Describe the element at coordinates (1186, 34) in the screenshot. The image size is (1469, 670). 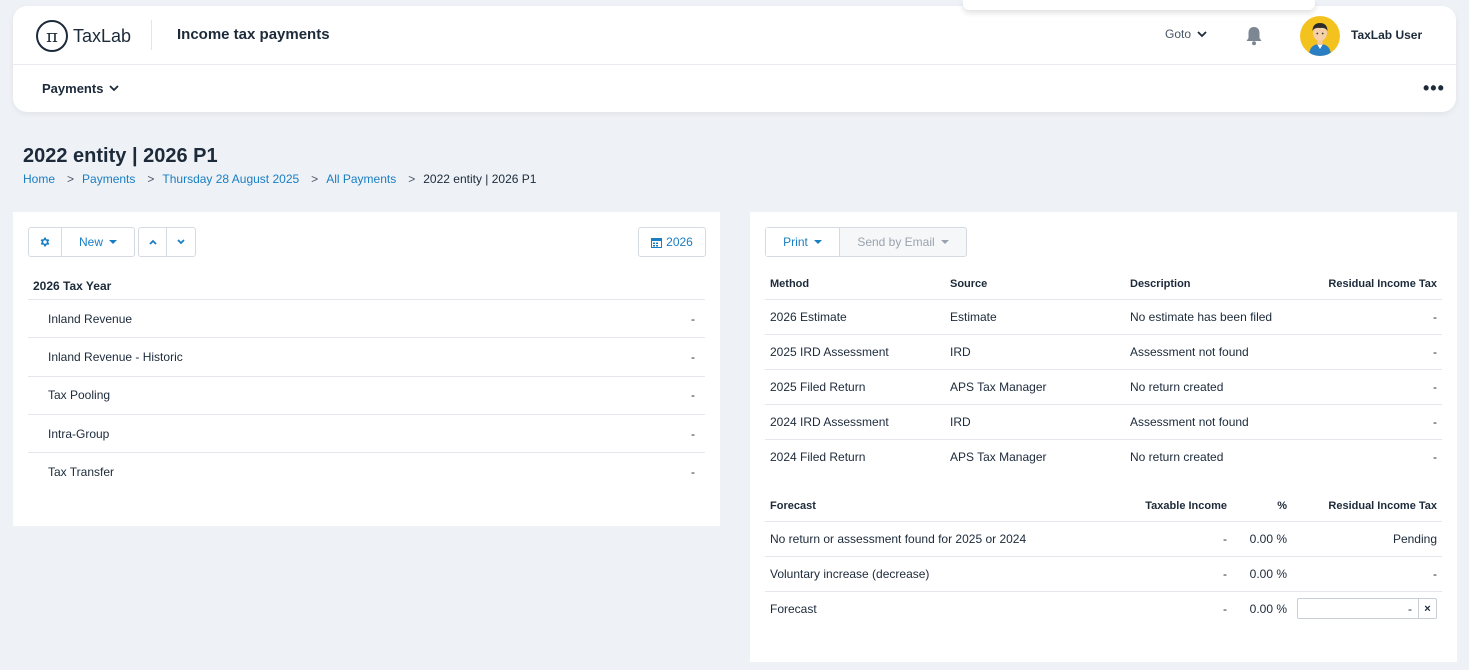
I see `goto-menu: Goto` at that location.